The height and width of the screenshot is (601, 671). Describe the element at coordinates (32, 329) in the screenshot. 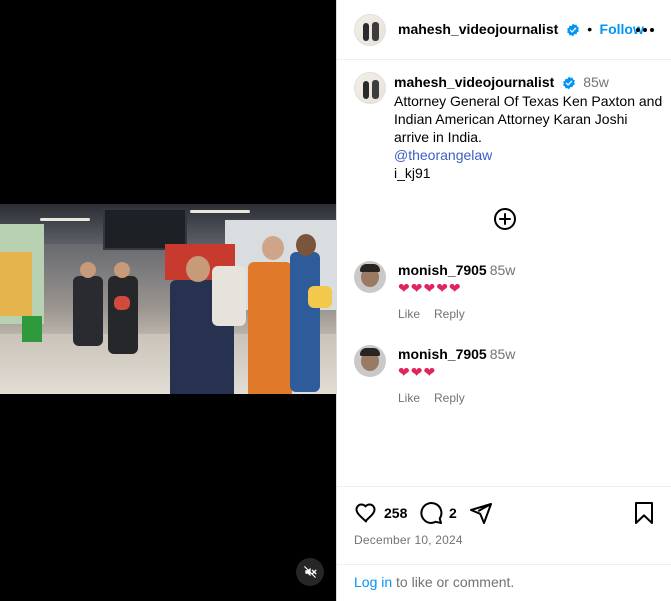

I see `video-bin` at that location.